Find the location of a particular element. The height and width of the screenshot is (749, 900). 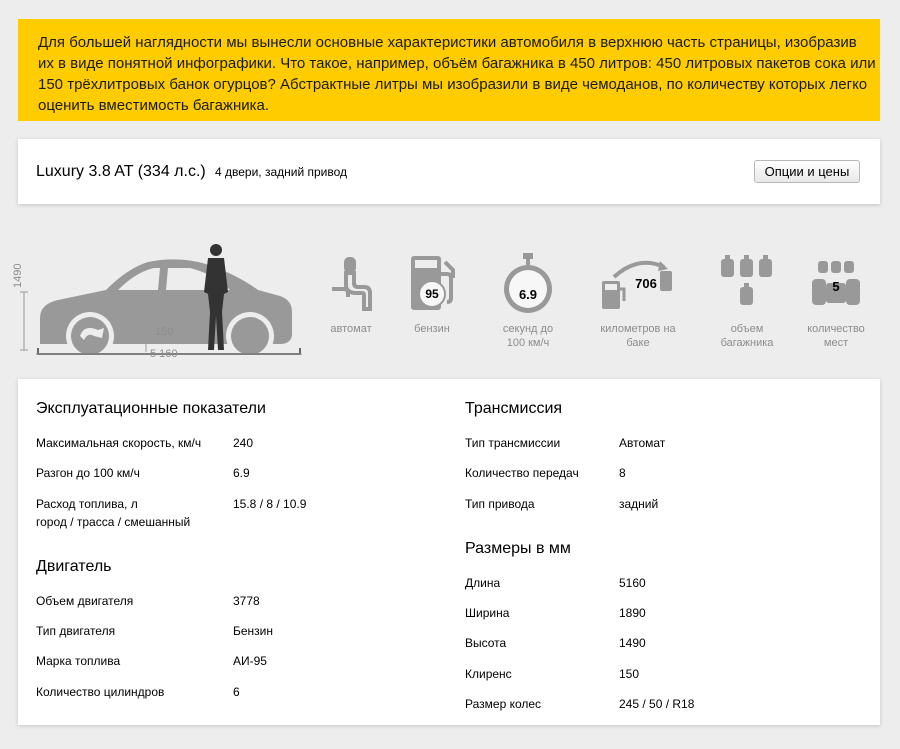

section-title-dimensions: Размеры в мм is located at coordinates (518, 548).